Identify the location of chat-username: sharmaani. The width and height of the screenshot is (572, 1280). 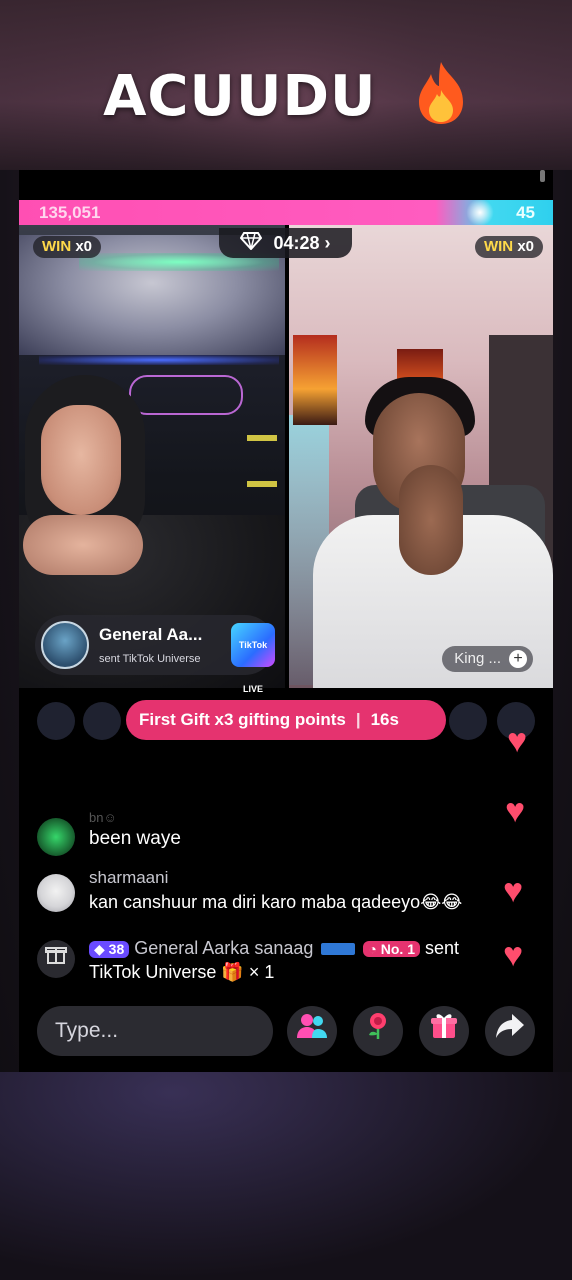
(128, 878).